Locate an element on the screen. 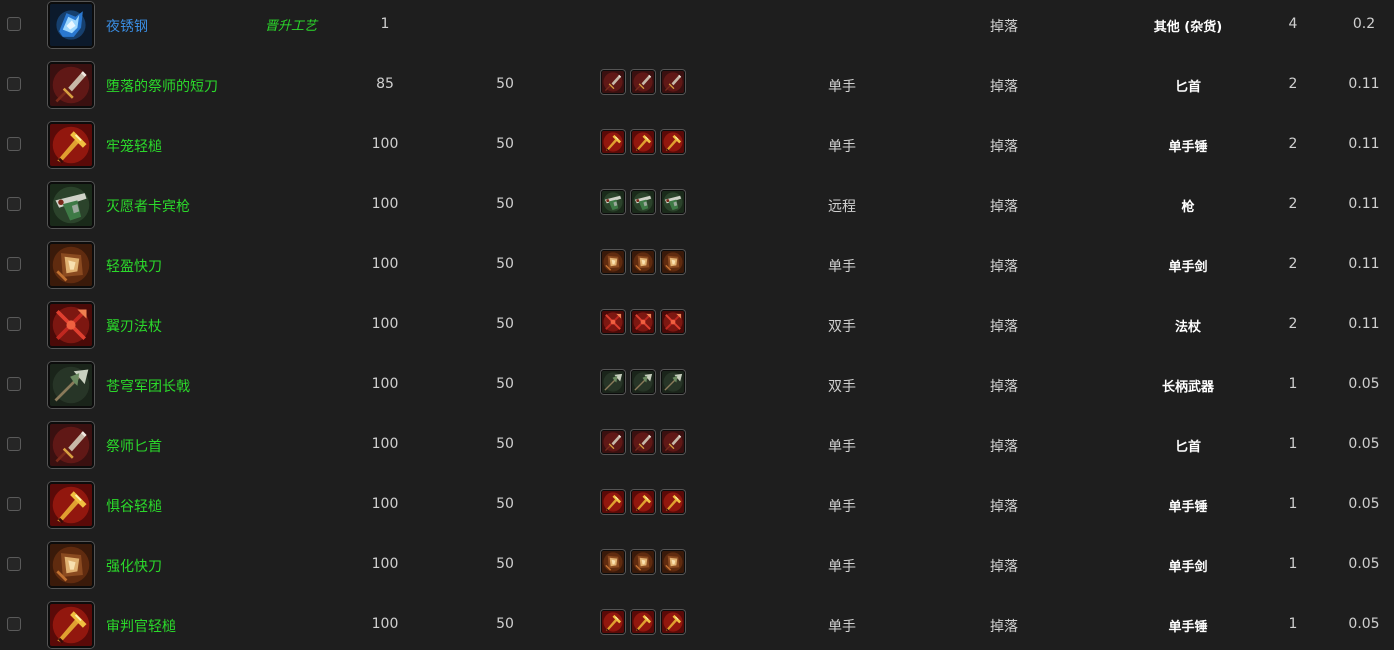 This screenshot has width=1394, height=650. item-name-link: 灭愿者卡宾枪 is located at coordinates (148, 206).